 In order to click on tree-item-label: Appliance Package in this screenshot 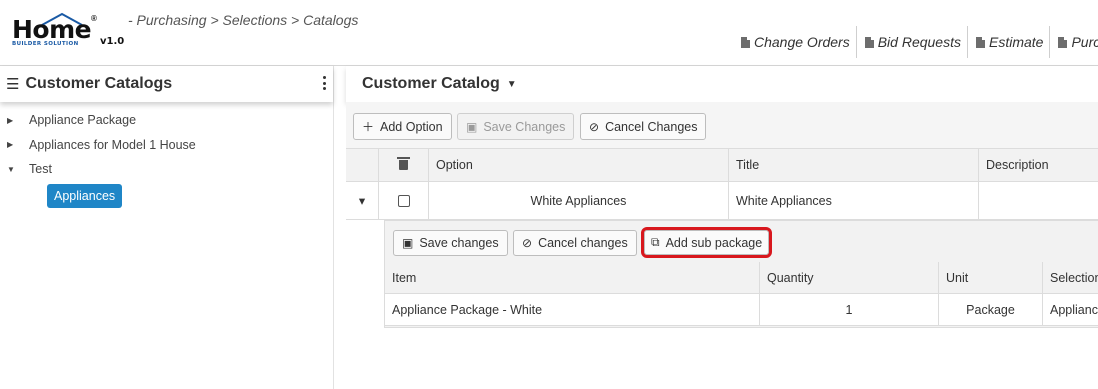, I will do `click(83, 120)`.